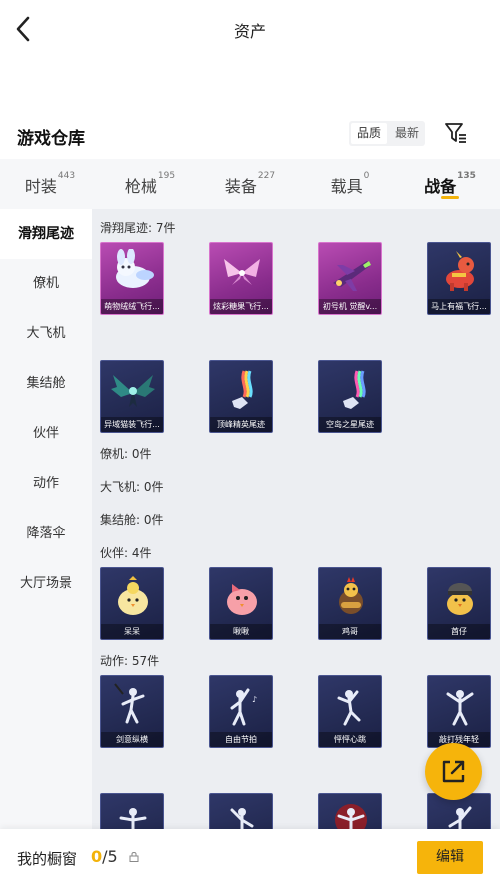  I want to click on item-name: 剑意纵横, so click(132, 739).